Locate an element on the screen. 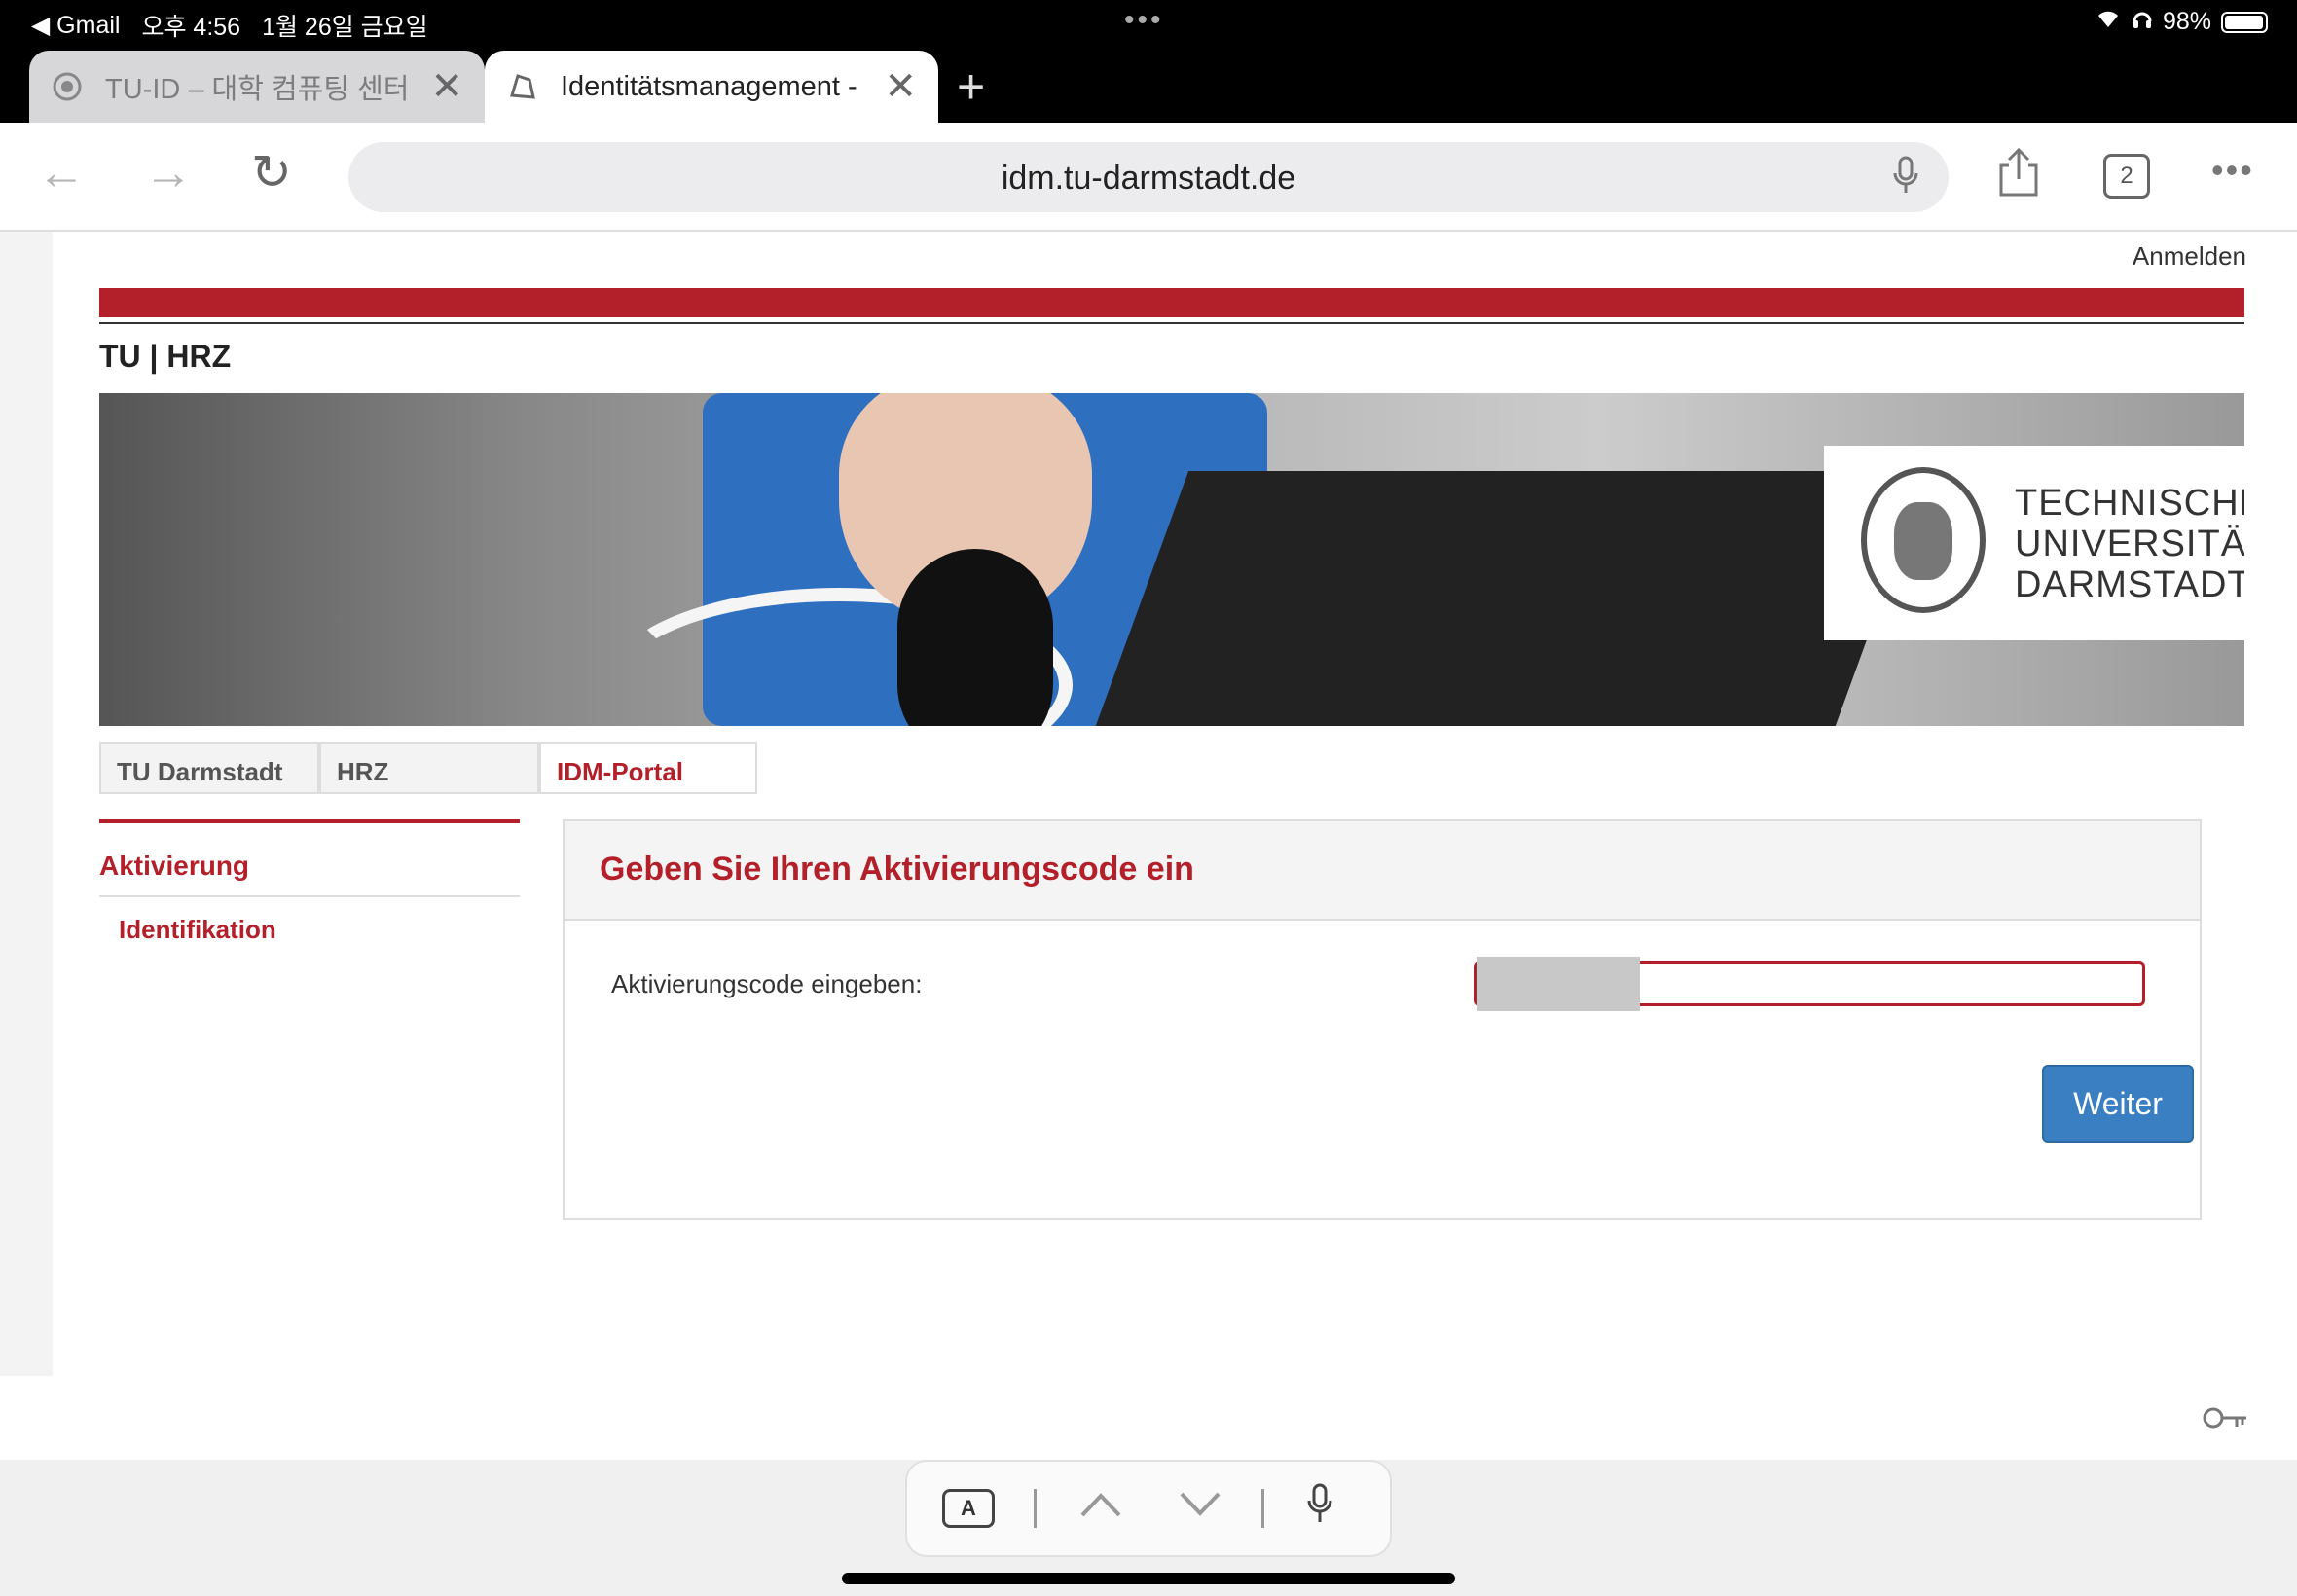 The width and height of the screenshot is (2297, 1596). status-bar: ◀ Gmail 오후 4:56 1월 26일 금요일 ••• 98% is located at coordinates (1148, 23).